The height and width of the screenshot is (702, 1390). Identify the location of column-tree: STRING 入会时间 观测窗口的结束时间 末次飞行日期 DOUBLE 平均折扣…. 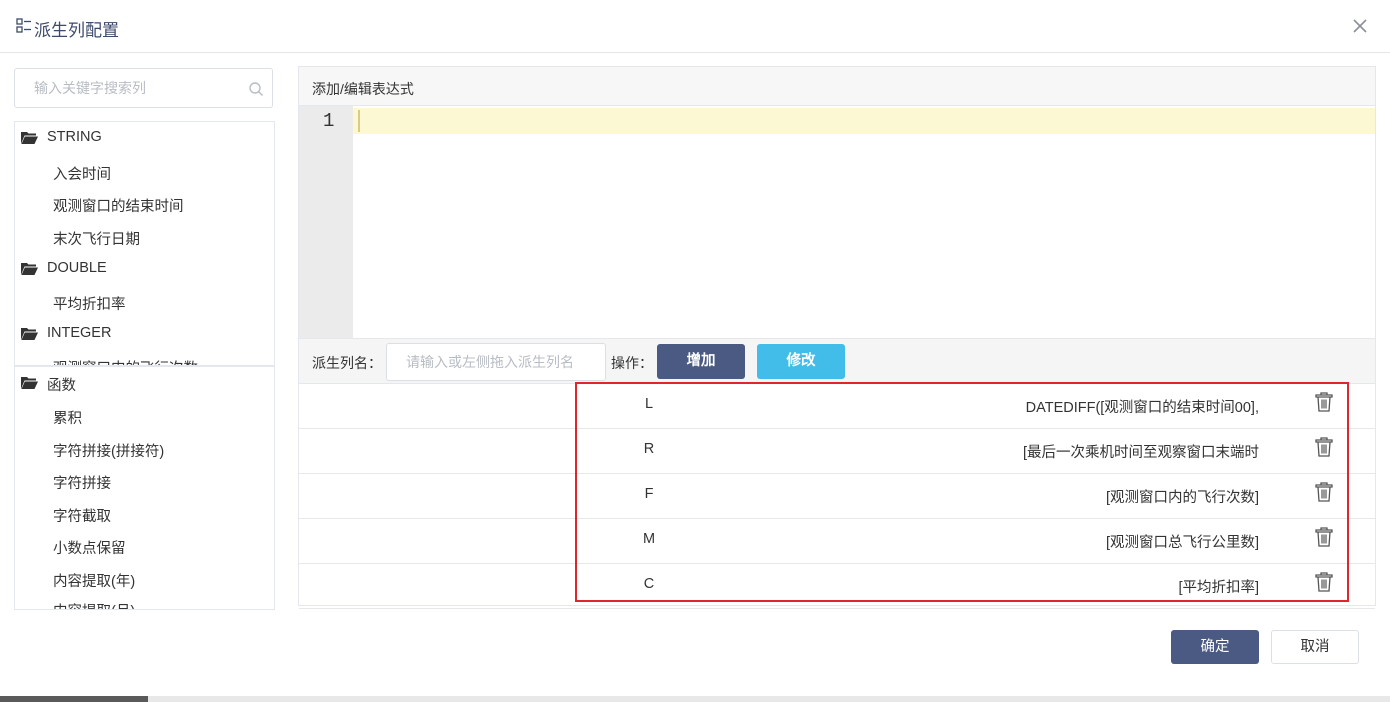
(144, 243).